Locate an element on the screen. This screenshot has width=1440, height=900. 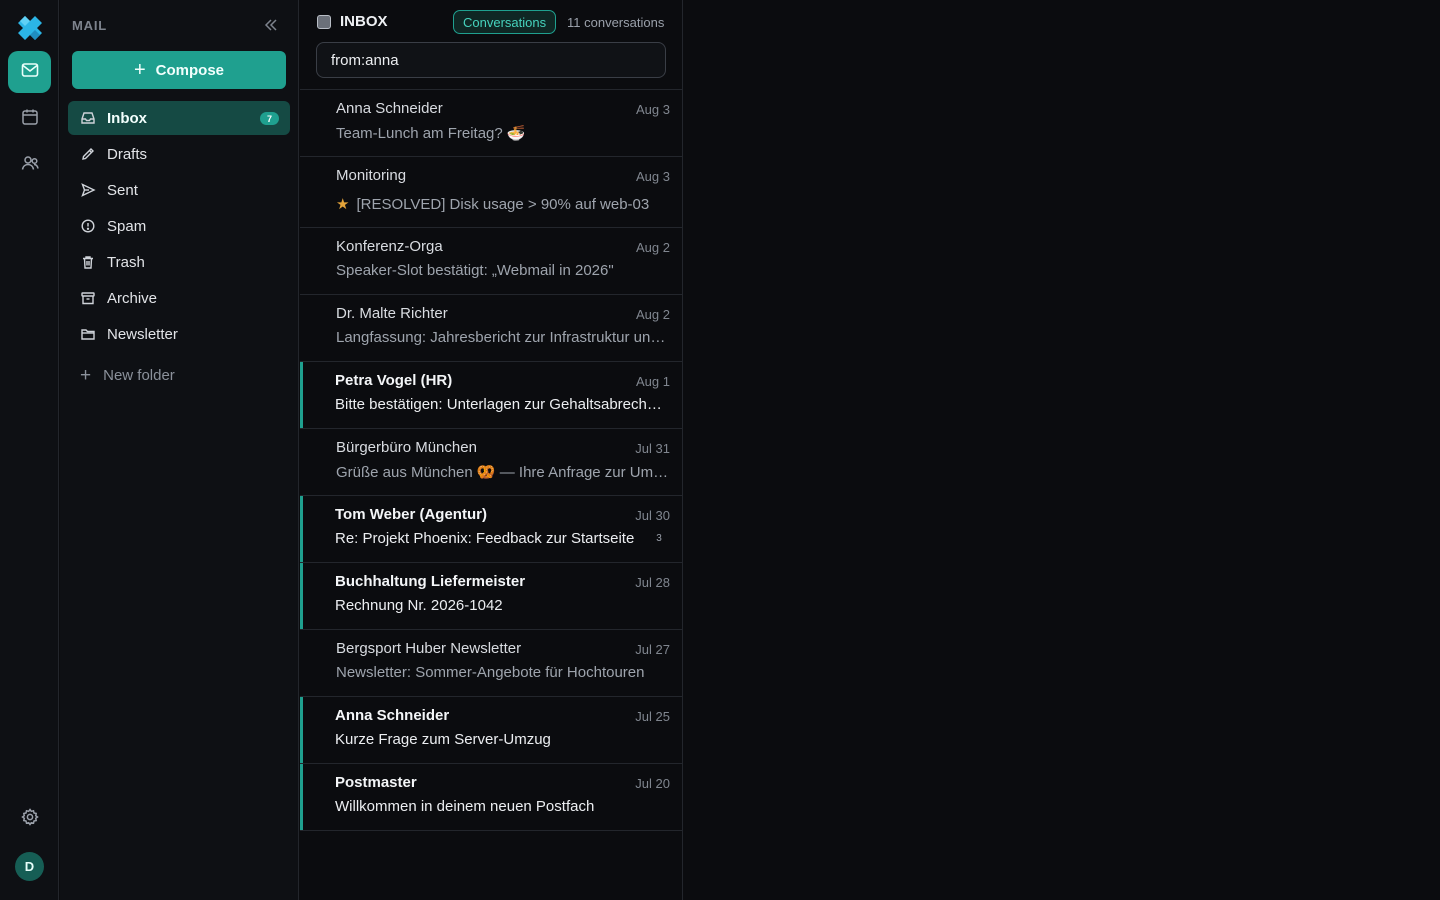
alert-circle-icon is located at coordinates (88, 226).